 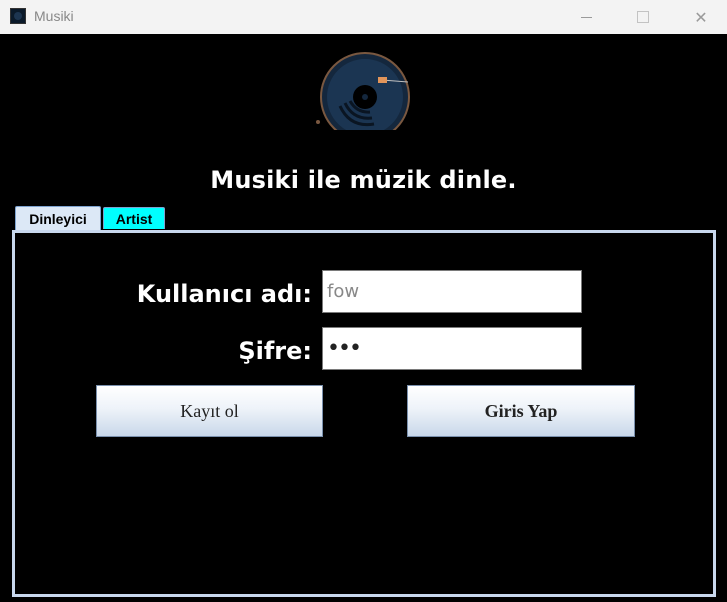 I want to click on register-button: Kayıt ol, so click(x=209, y=411).